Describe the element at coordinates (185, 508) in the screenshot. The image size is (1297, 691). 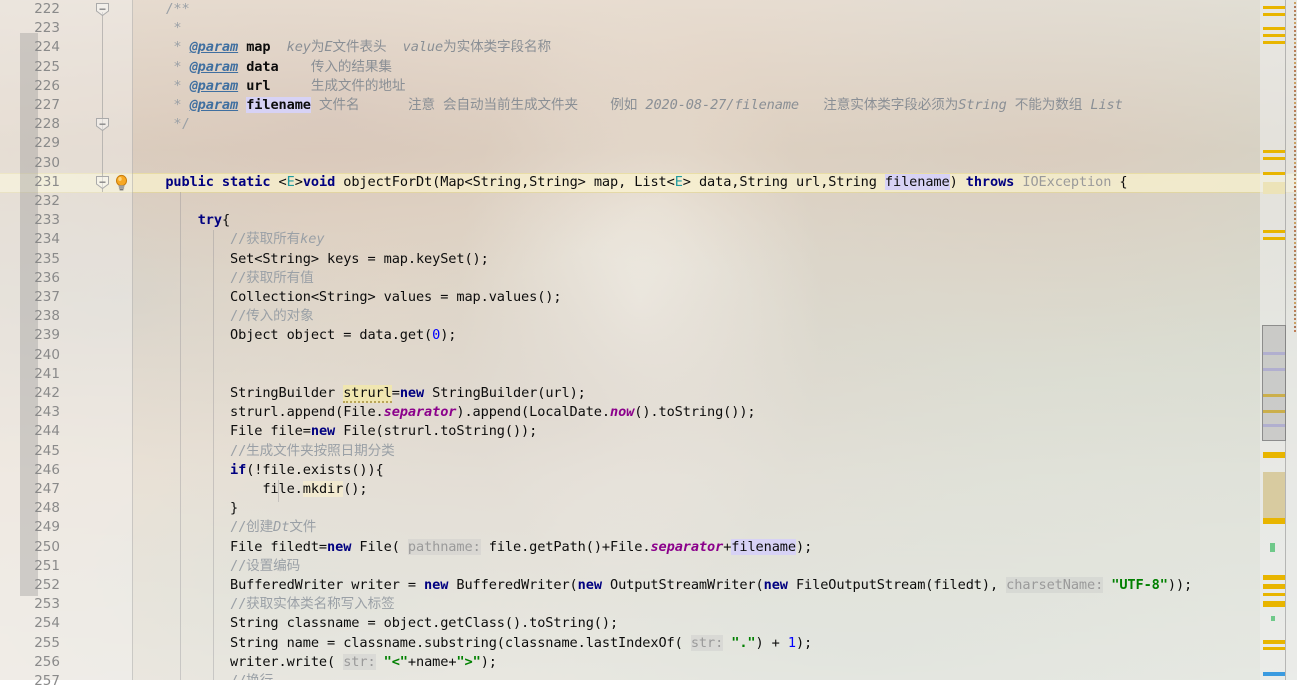
I see `code-line: }` at that location.